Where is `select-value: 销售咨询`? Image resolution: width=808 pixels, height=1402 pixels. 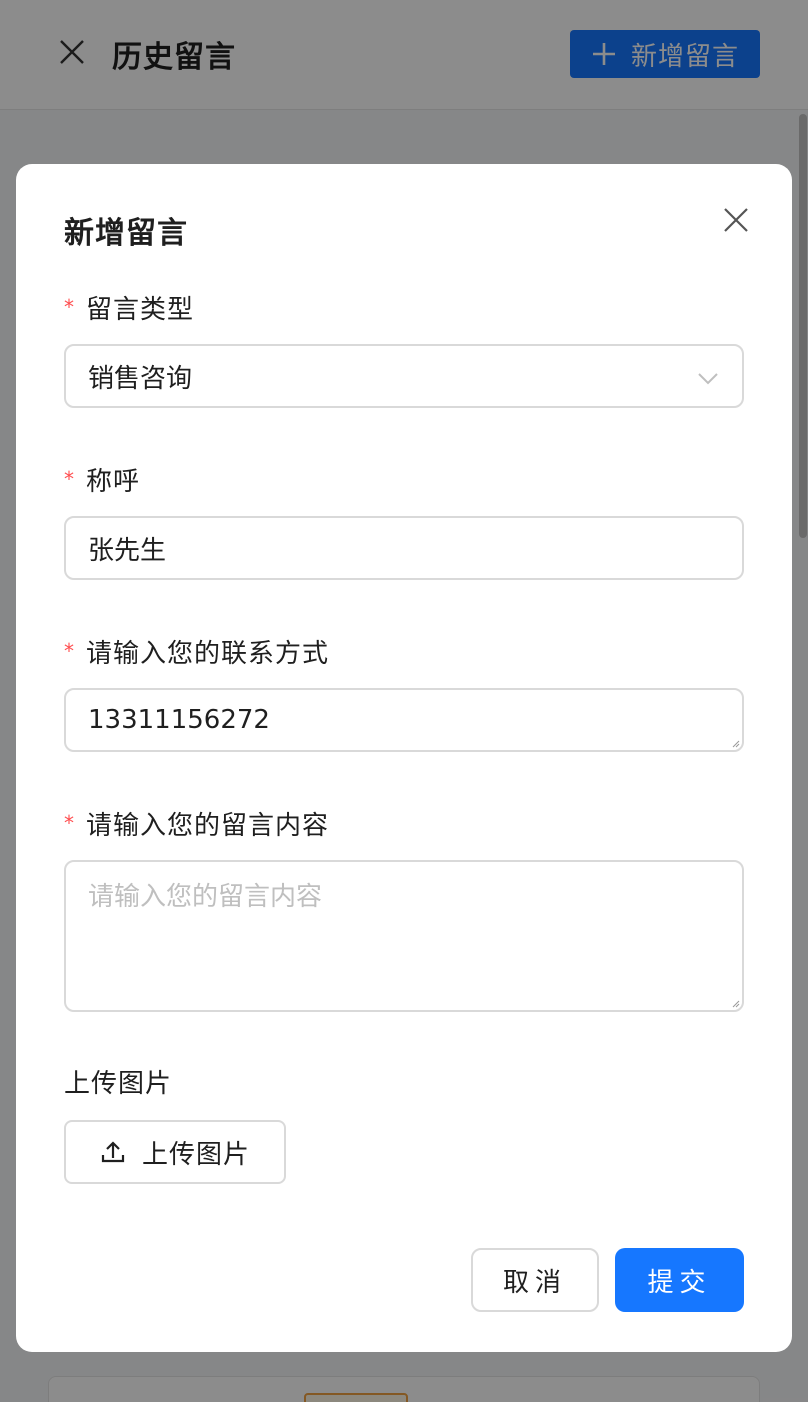
select-value: 销售咨询 is located at coordinates (140, 378).